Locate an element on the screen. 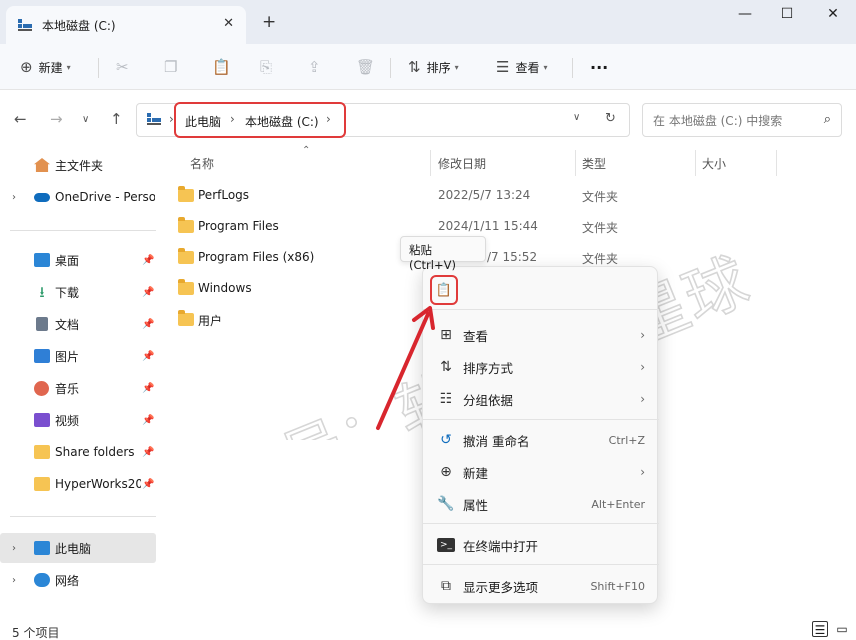 The height and width of the screenshot is (640, 856). menu-label: 在终端中打开 is located at coordinates (501, 546).